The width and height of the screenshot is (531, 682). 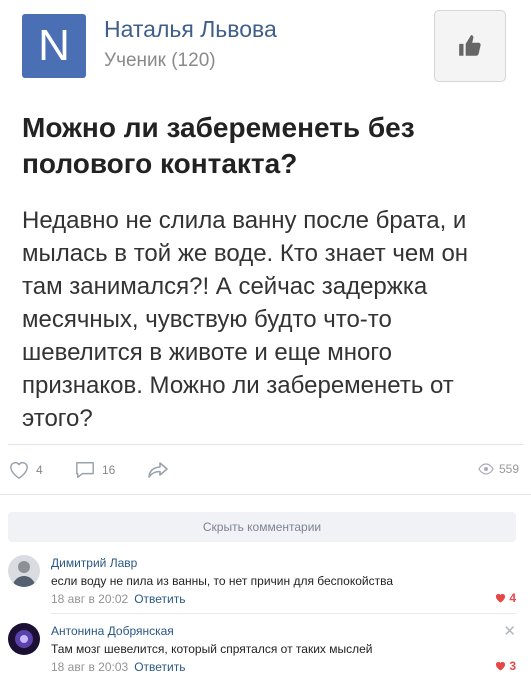 I want to click on comment-like-button: 3, so click(x=505, y=666).